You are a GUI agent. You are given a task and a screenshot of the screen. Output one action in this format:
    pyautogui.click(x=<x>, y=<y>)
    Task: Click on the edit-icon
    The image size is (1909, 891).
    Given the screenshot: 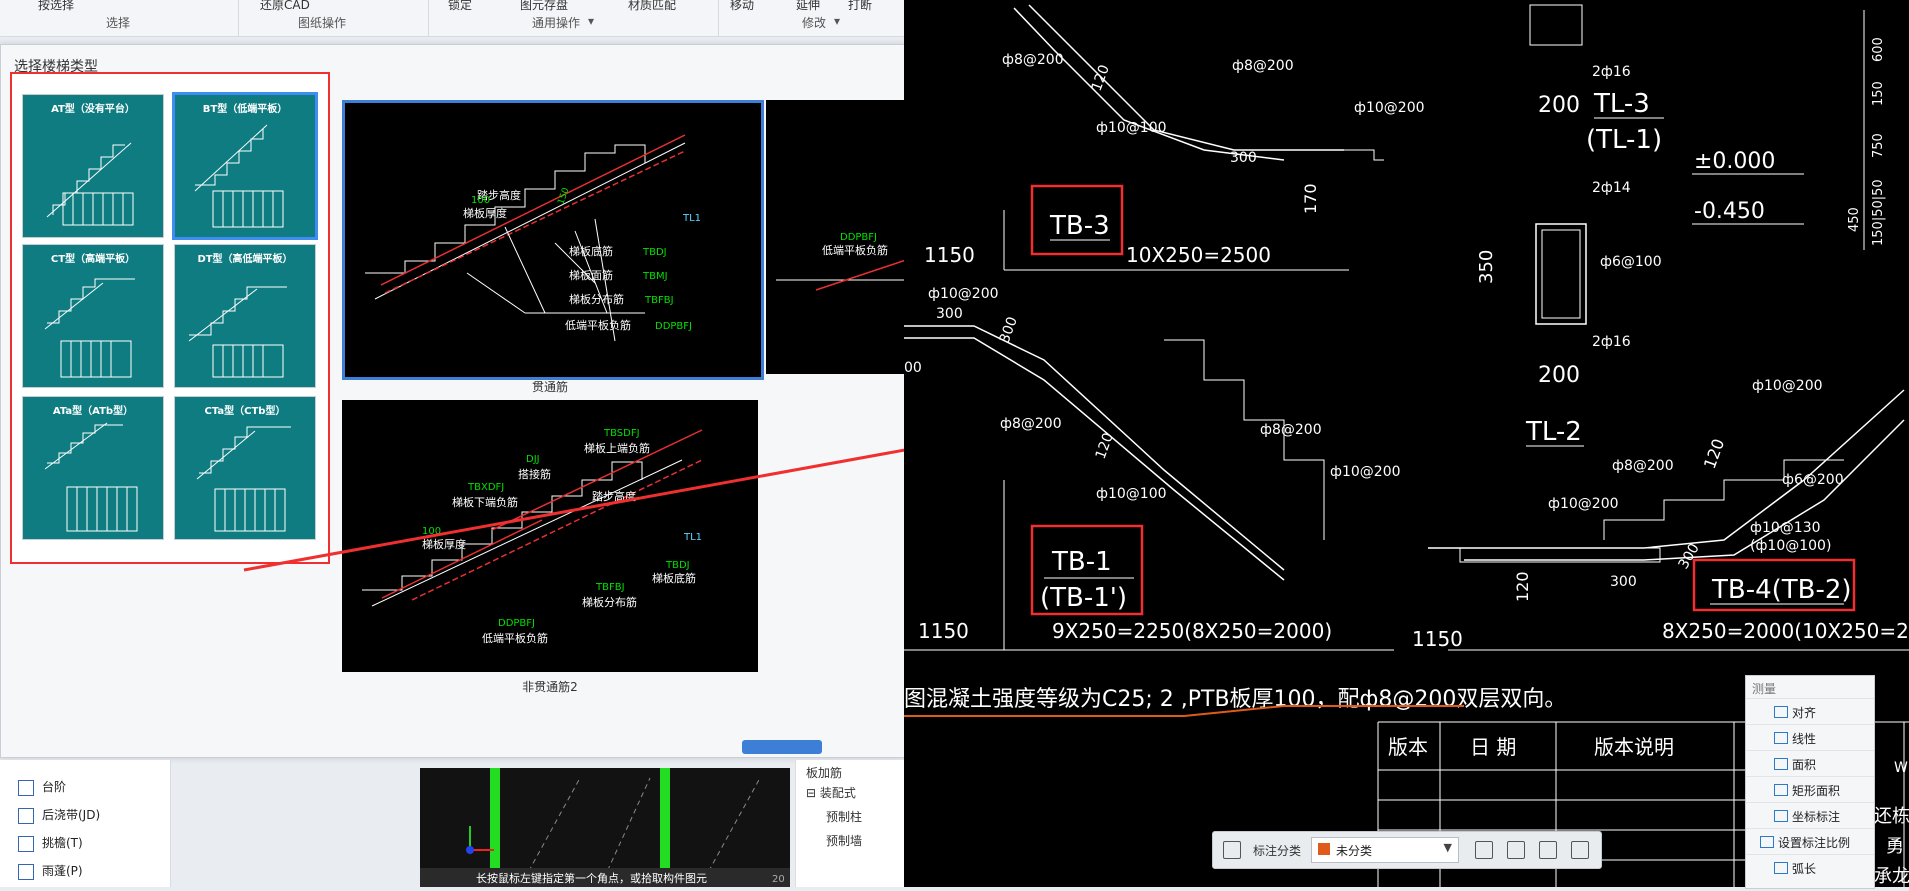 What is the action you would take?
    pyautogui.click(x=1484, y=850)
    